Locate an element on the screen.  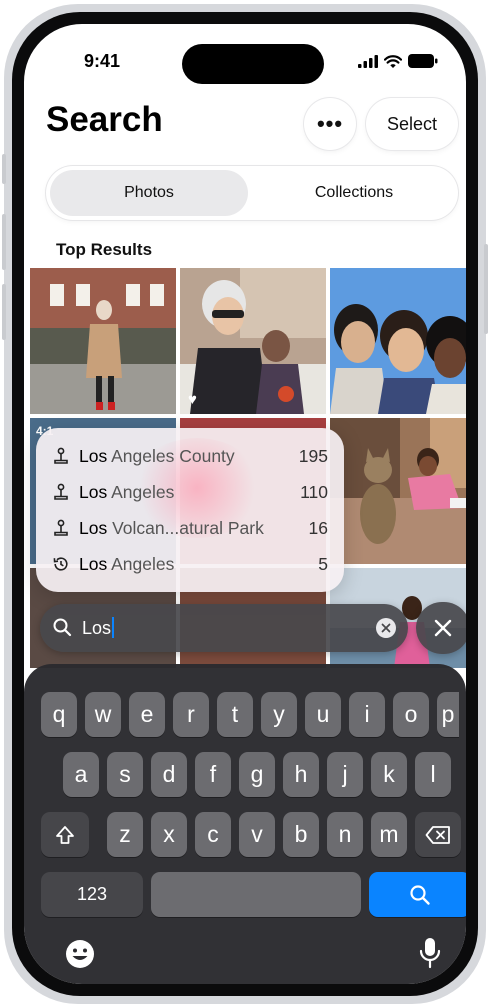
battery-icon is located at coordinates (423, 61).